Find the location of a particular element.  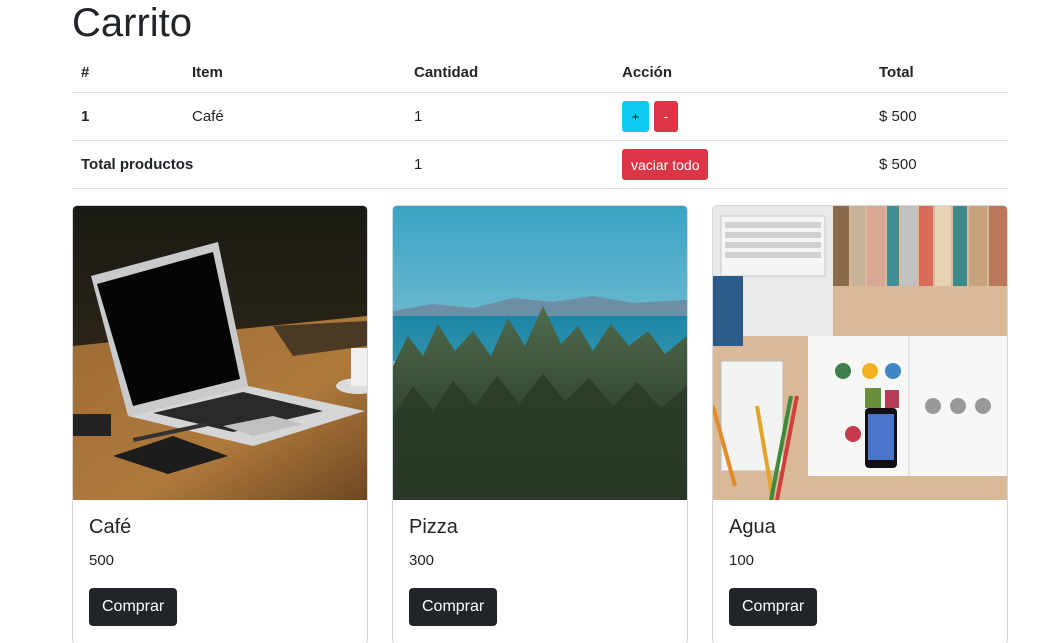

product-price: 100 is located at coordinates (742, 560).